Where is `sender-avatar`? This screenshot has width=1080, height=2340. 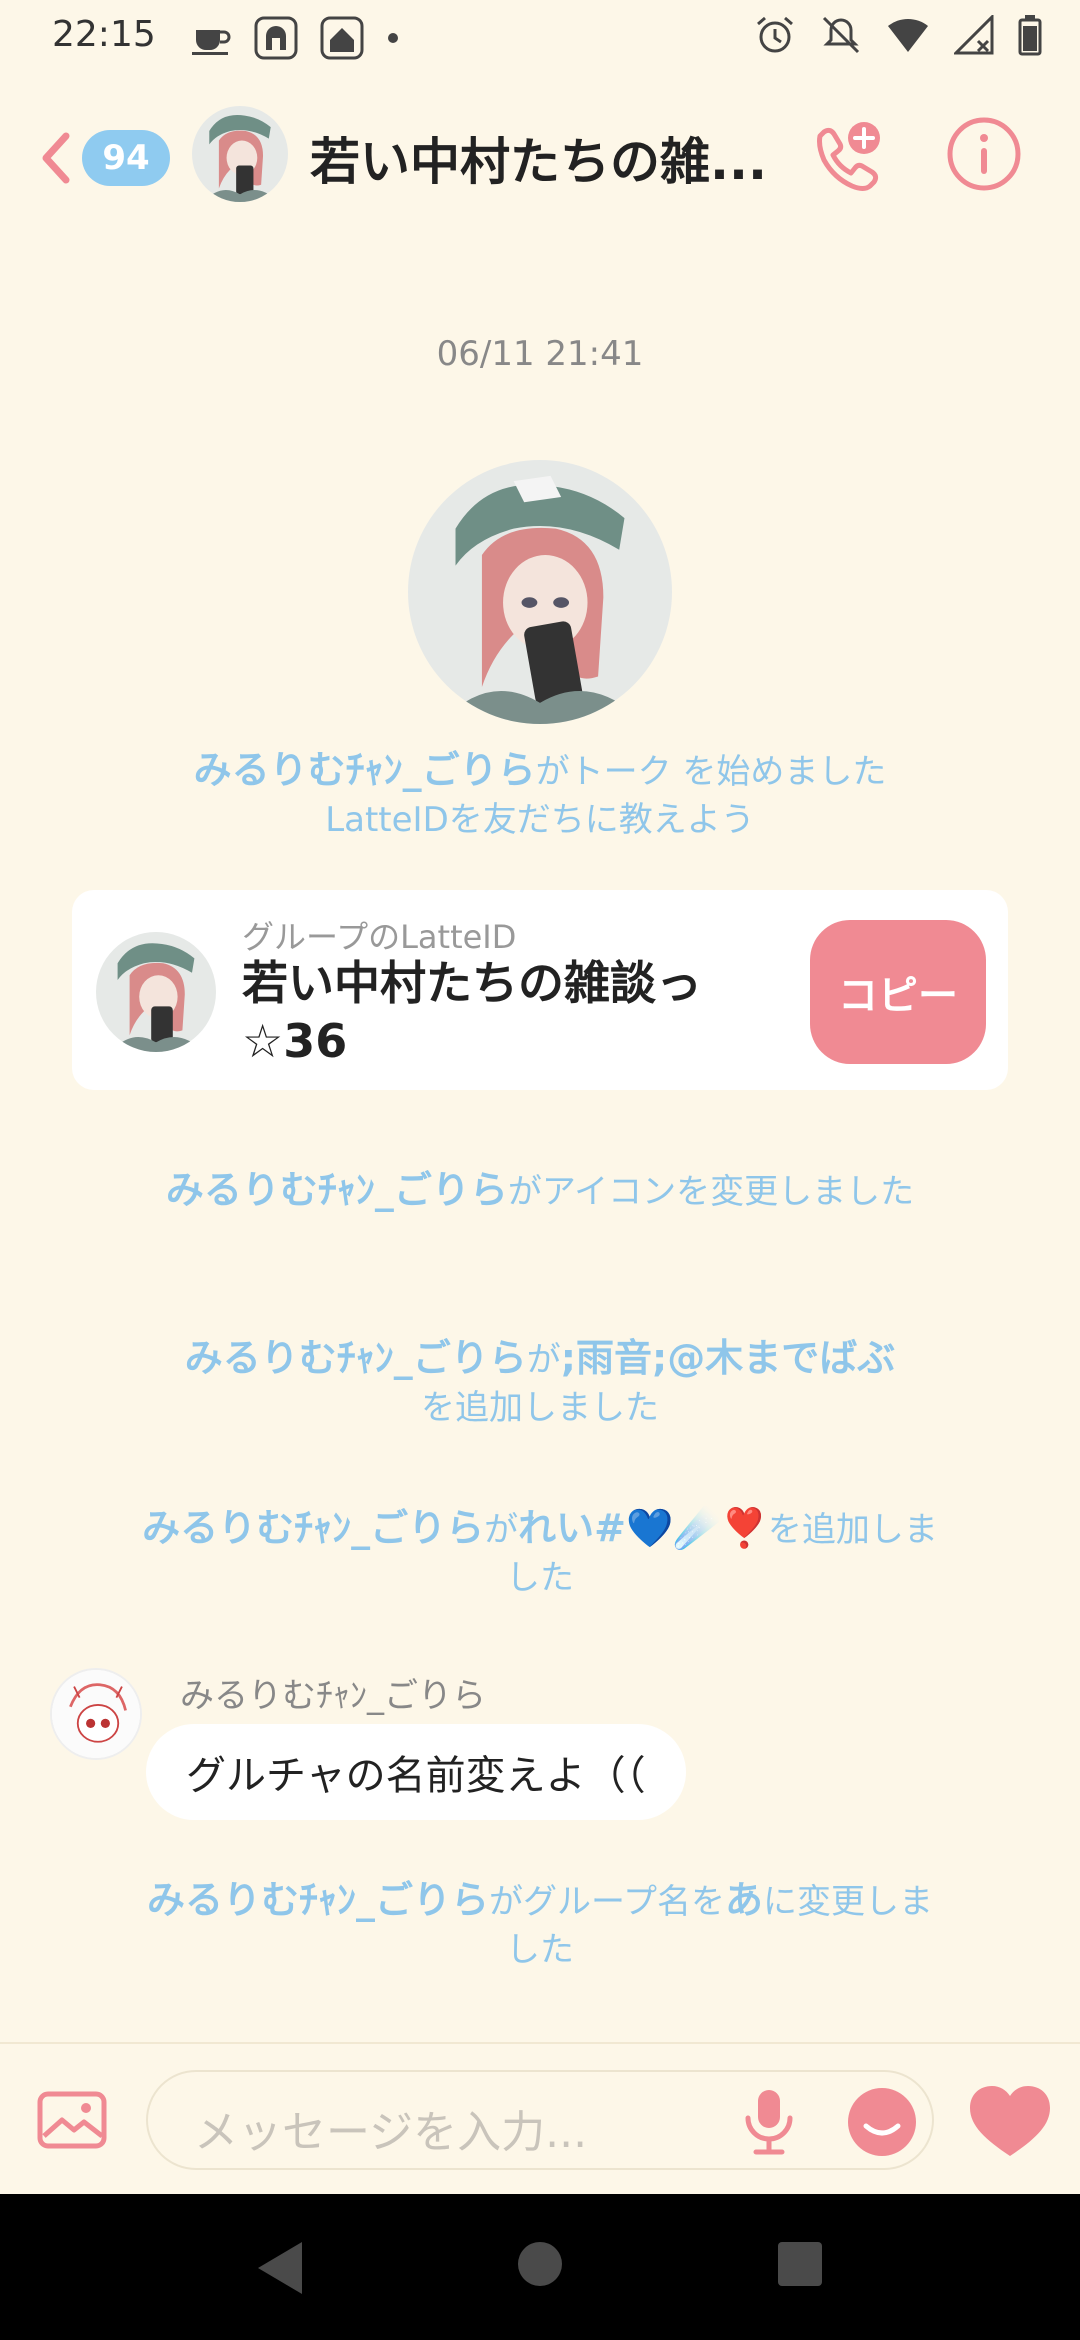
sender-avatar is located at coordinates (96, 1714).